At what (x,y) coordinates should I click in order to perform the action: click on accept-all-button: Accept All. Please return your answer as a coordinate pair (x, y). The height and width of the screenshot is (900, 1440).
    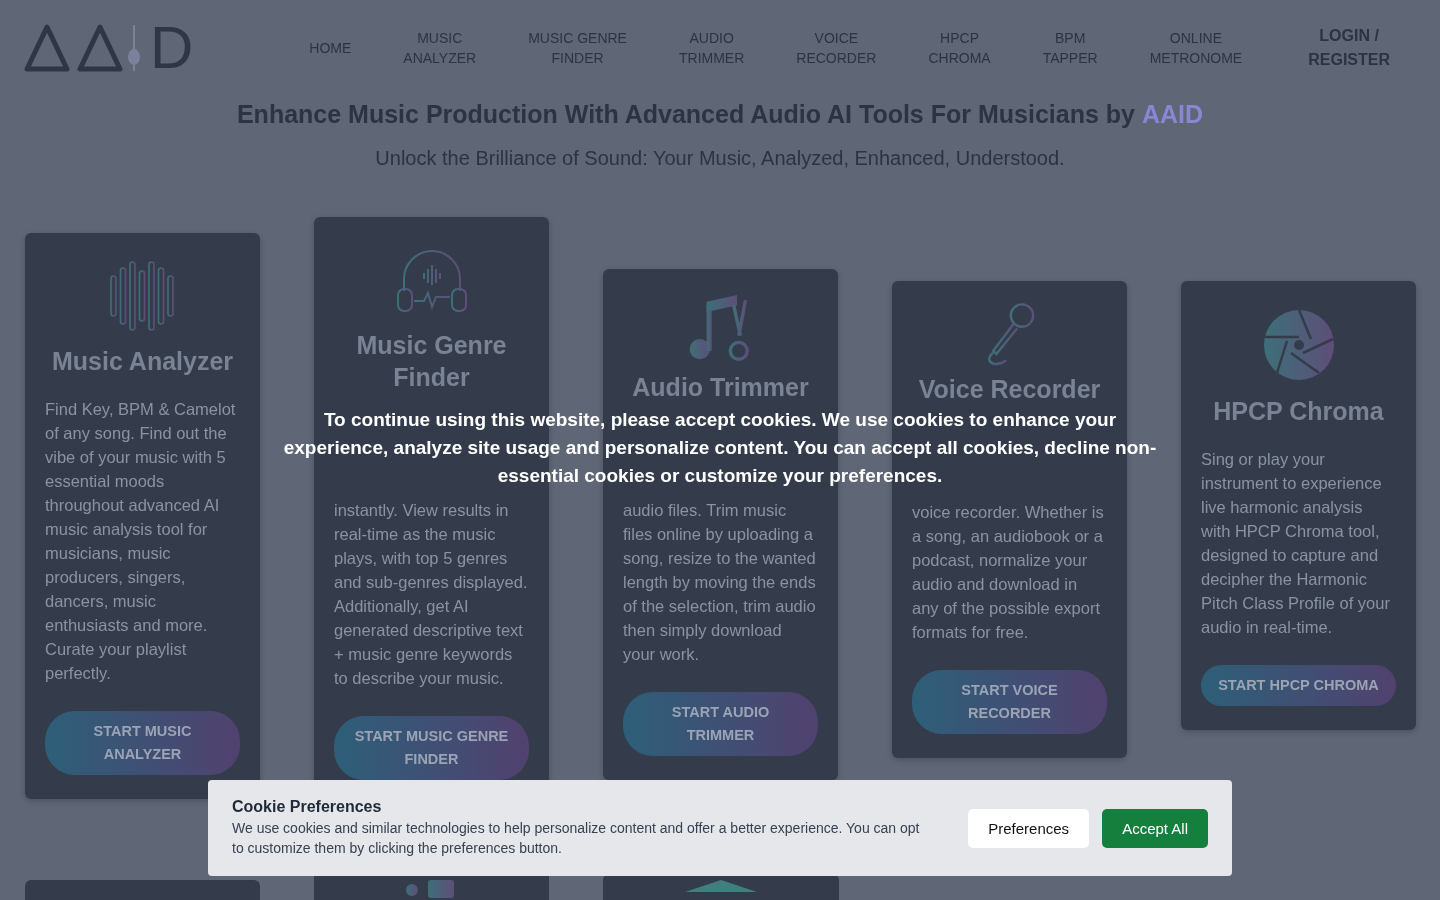
    Looking at the image, I should click on (1155, 828).